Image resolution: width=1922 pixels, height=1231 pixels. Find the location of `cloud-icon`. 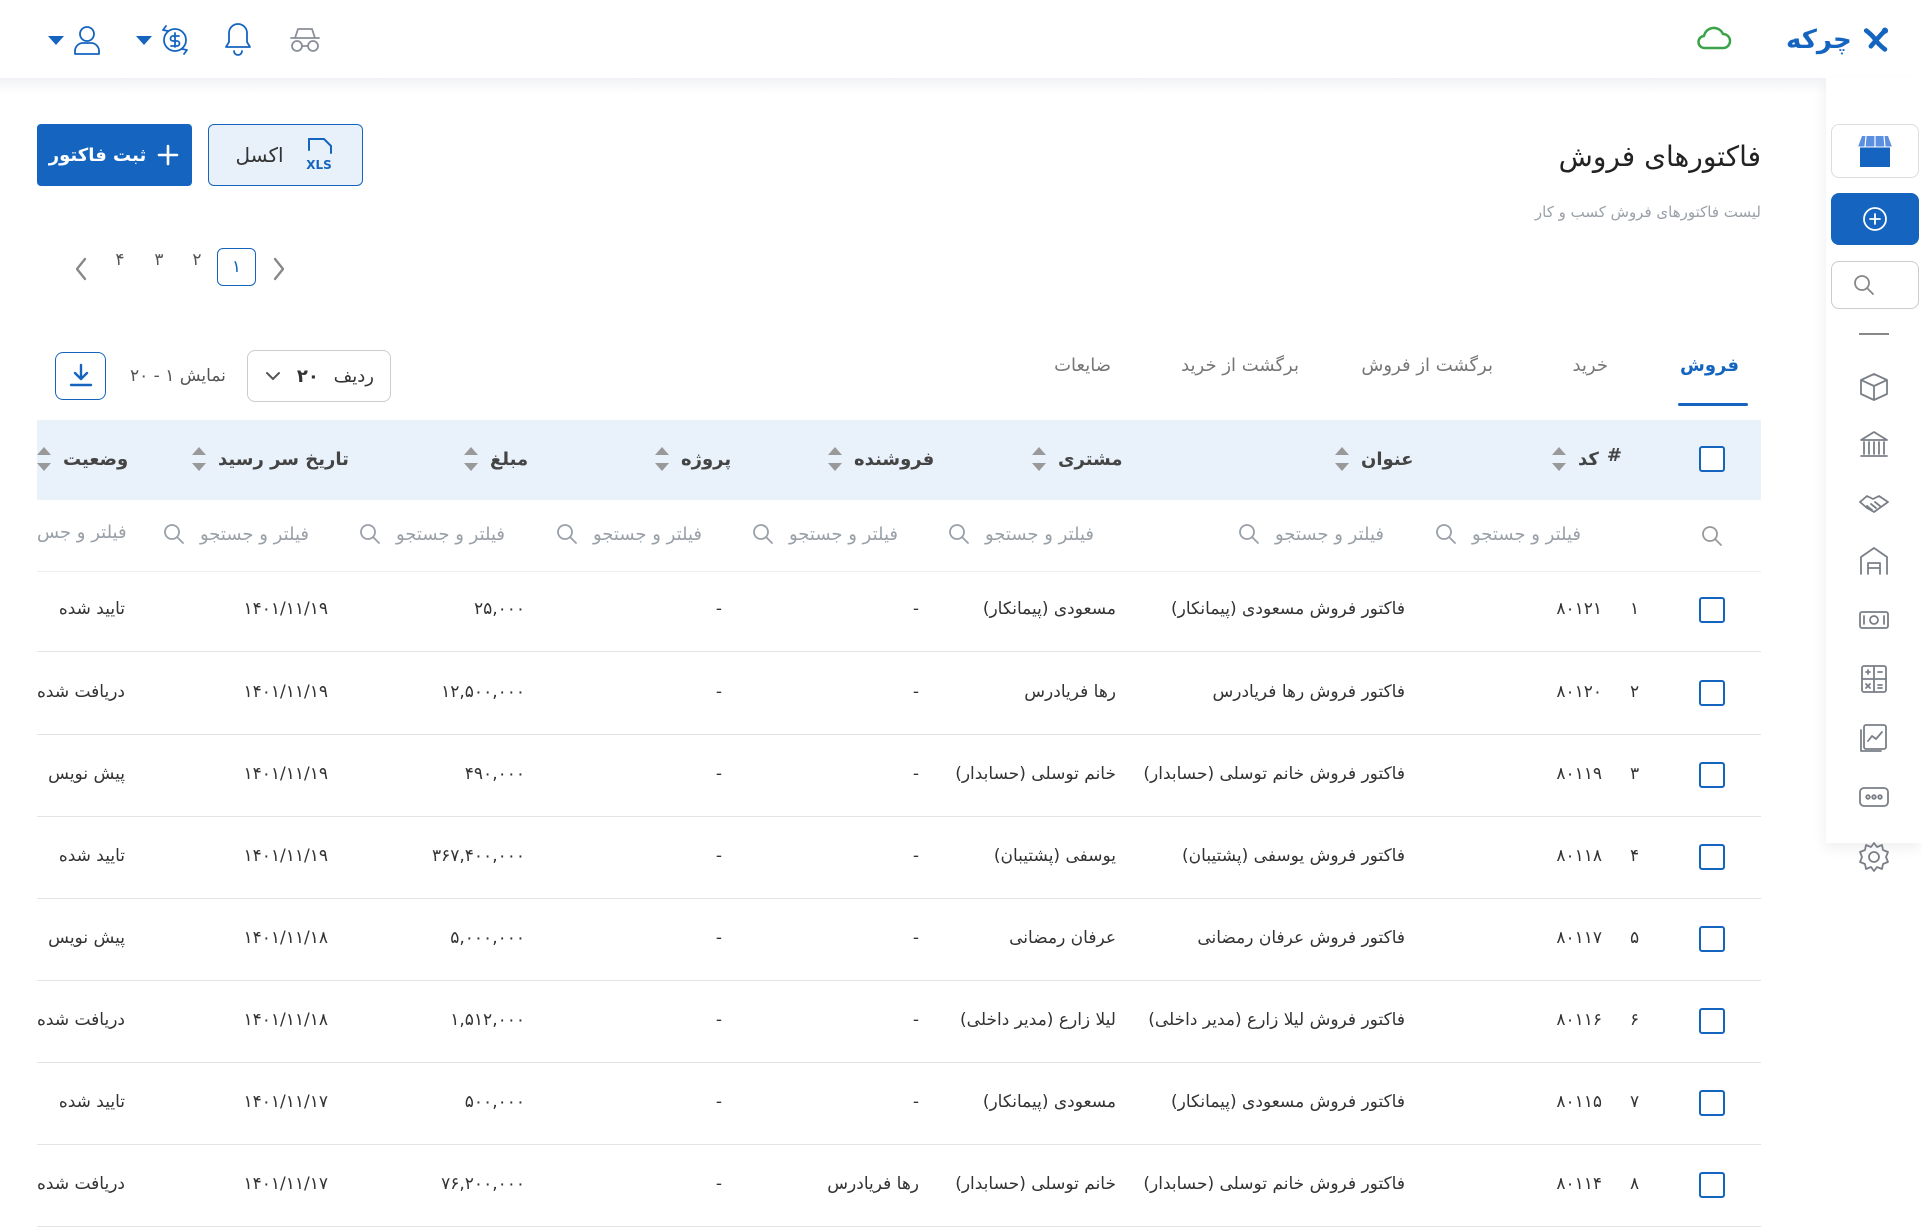

cloud-icon is located at coordinates (1714, 39).